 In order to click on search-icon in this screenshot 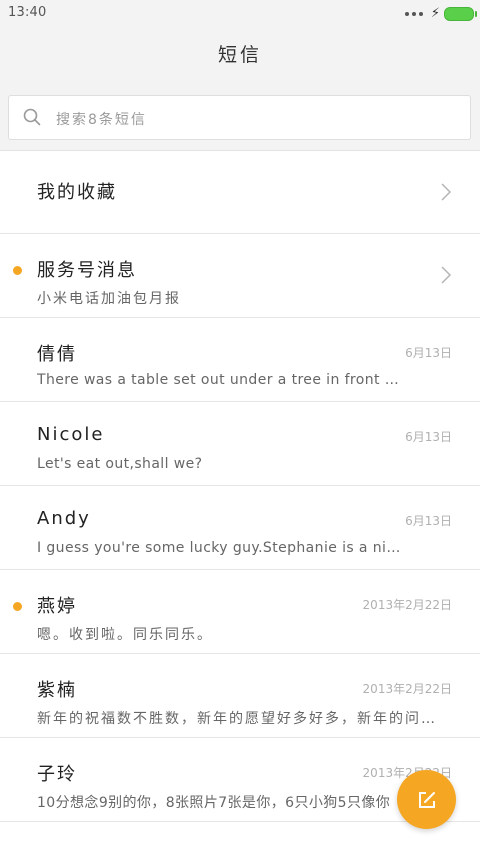, I will do `click(32, 117)`.